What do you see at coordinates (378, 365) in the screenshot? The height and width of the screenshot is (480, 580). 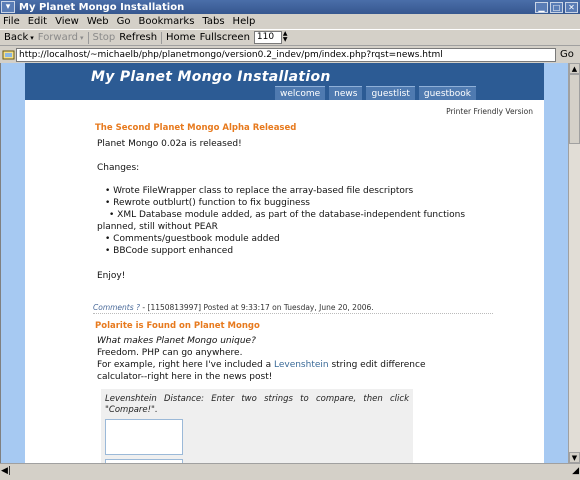 I see `paragraph-text: string edit difference` at bounding box center [378, 365].